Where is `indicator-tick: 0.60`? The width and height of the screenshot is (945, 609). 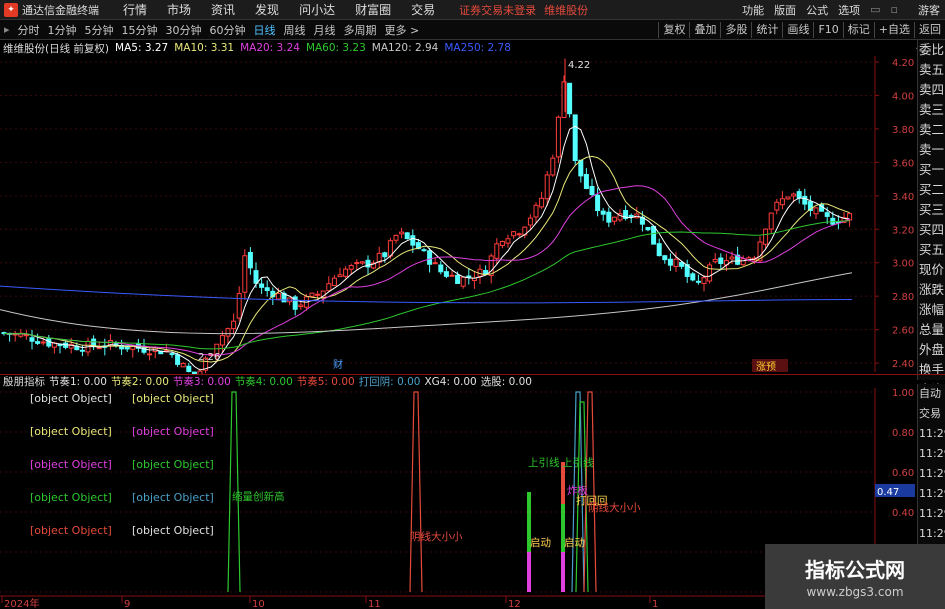
indicator-tick: 0.60 is located at coordinates (903, 473).